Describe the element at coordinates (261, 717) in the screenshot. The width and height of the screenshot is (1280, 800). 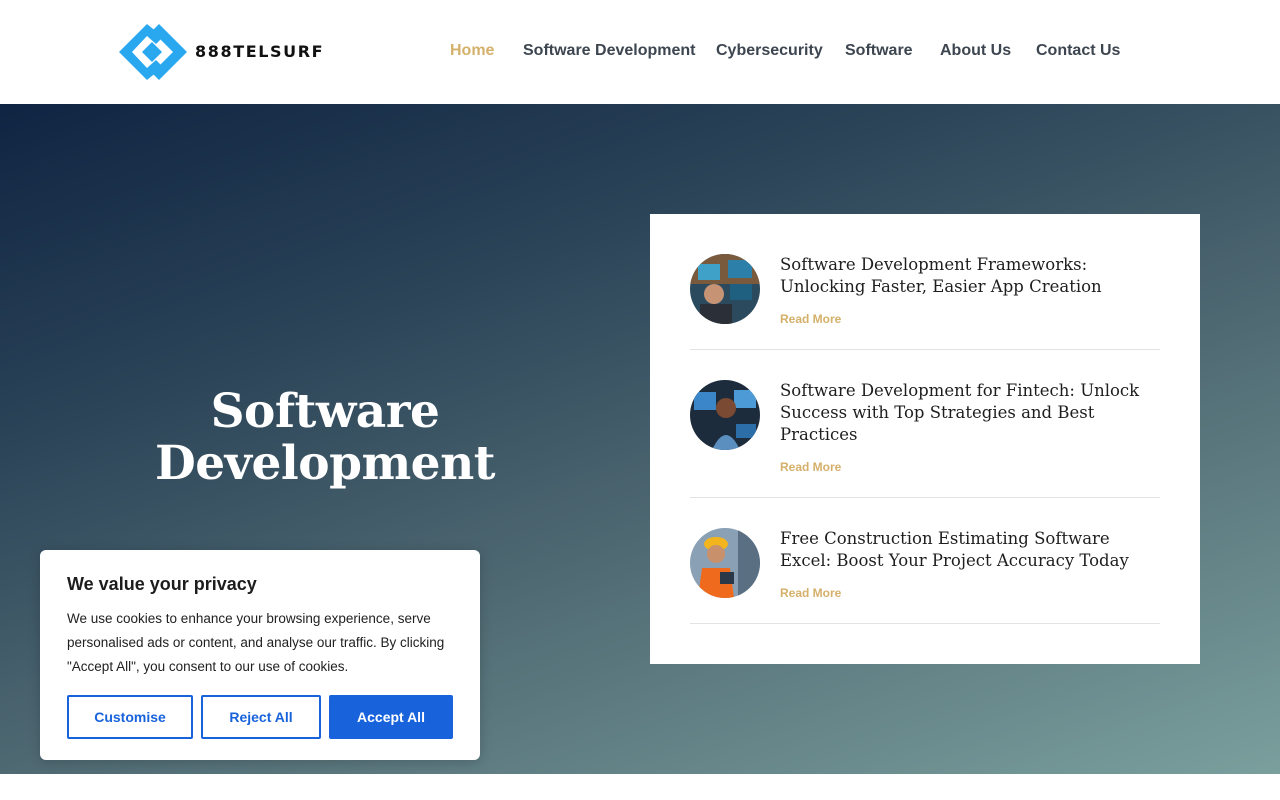
I see `reject-all-button: Reject All` at that location.